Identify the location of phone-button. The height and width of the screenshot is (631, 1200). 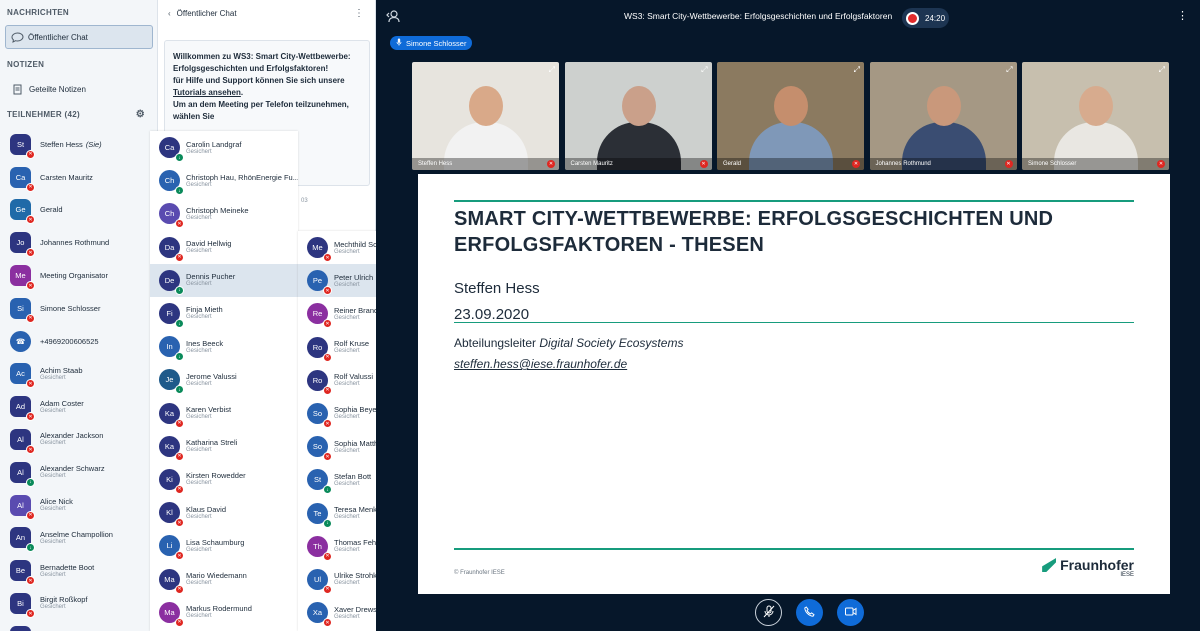
(809, 612).